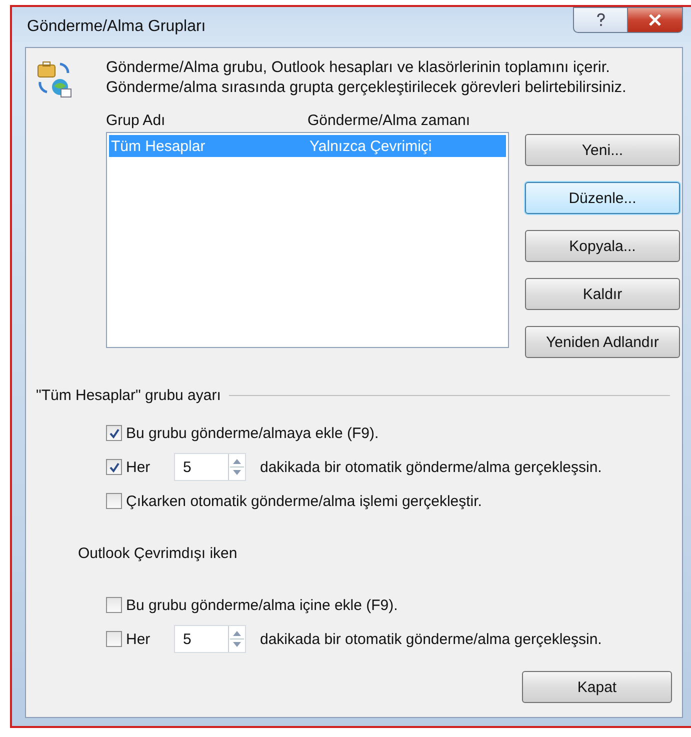  I want to click on column-header: Grup Adı, so click(207, 120).